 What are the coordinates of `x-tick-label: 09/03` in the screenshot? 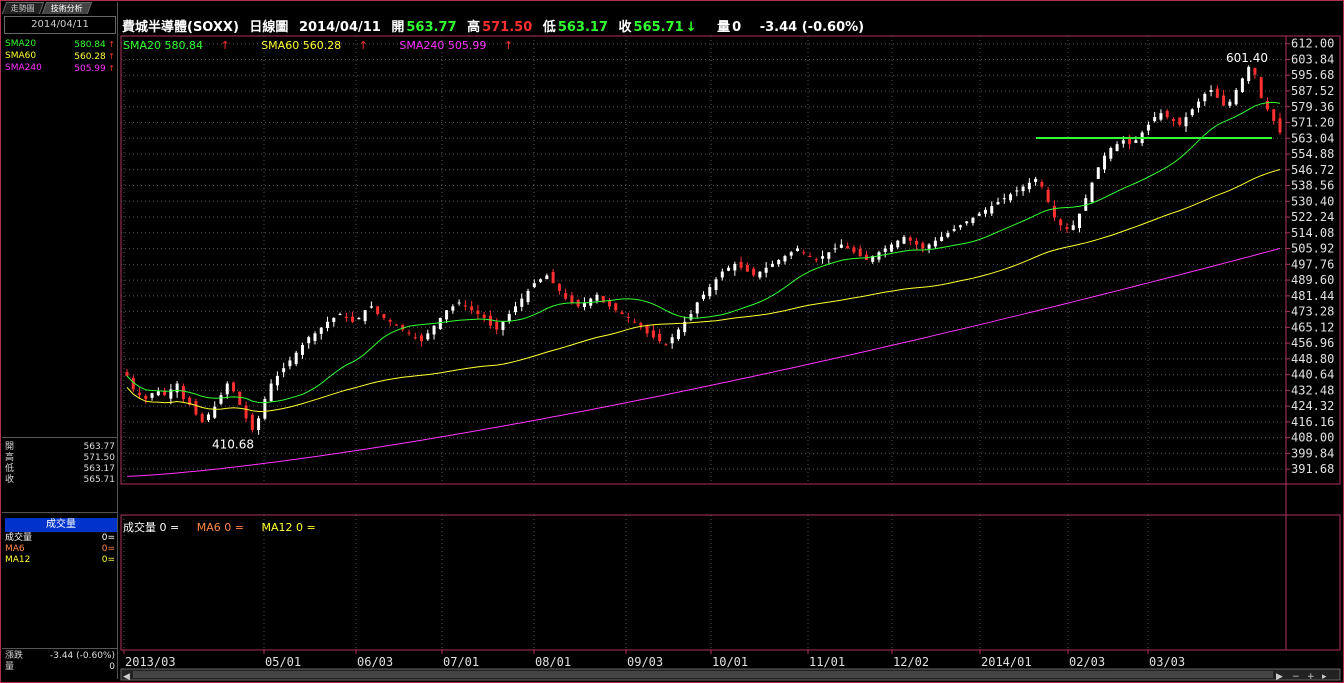 It's located at (645, 662).